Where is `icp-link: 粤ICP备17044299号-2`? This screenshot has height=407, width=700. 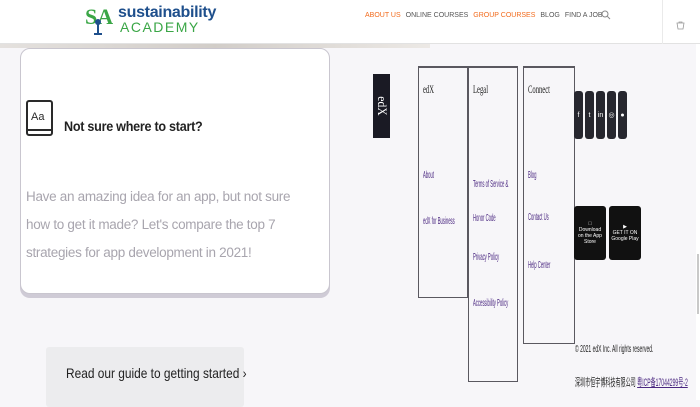
icp-link: 粤ICP备17044299号-2 is located at coordinates (662, 383).